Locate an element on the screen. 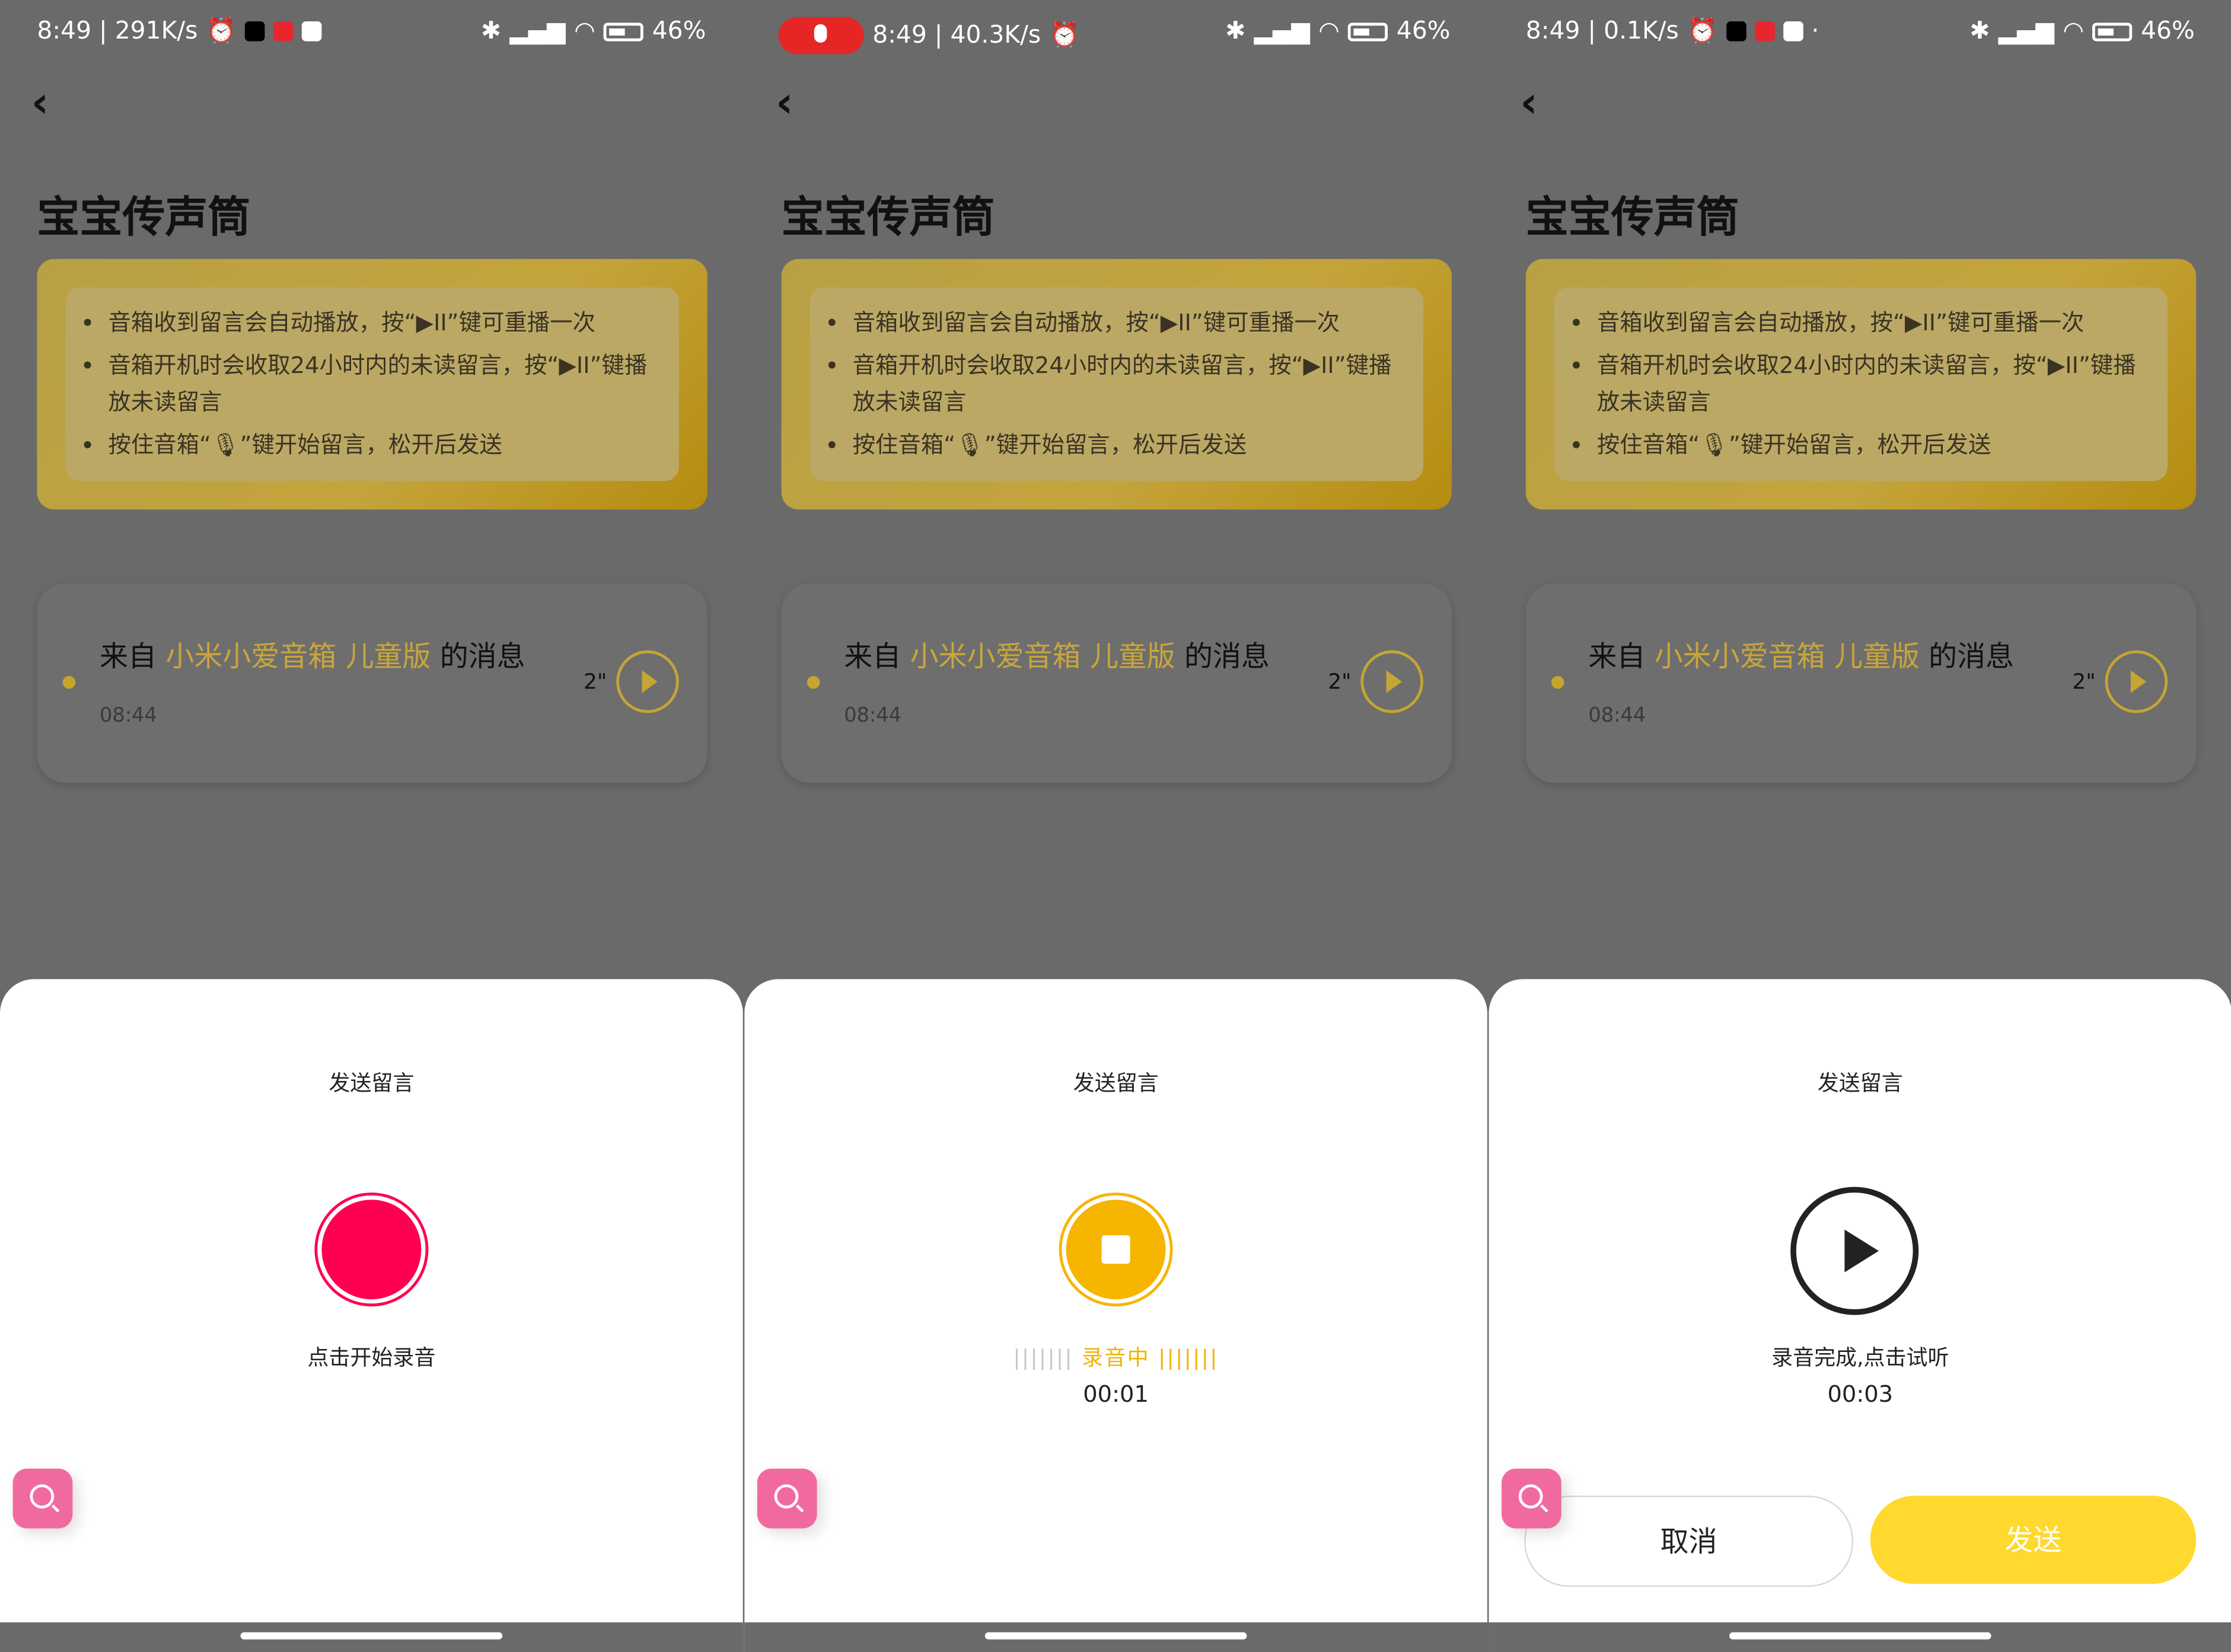 This screenshot has width=2231, height=1652. microphone-icon is located at coordinates (821, 36).